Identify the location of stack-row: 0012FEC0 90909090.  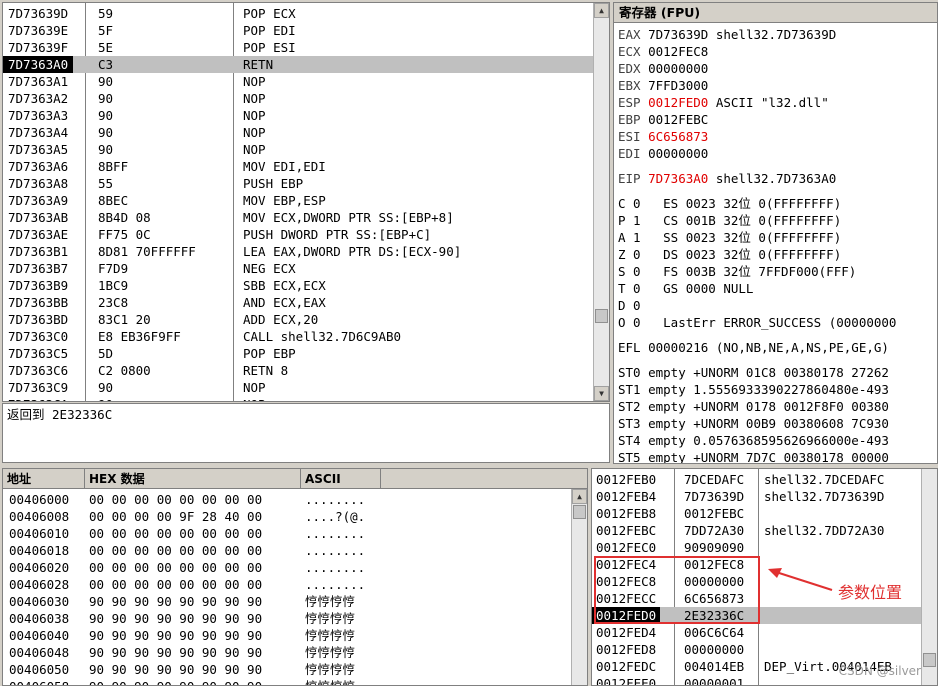
(756, 547).